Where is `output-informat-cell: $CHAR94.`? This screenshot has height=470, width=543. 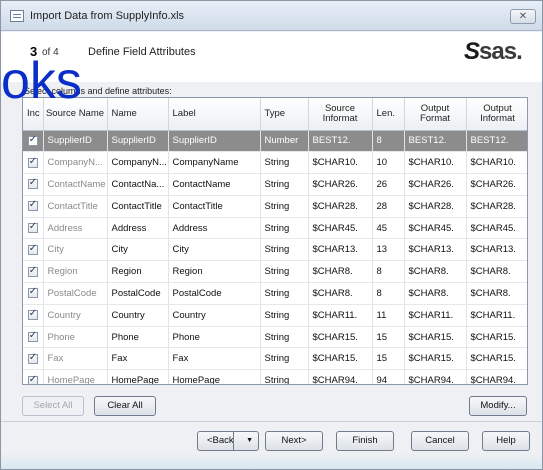 output-informat-cell: $CHAR94. is located at coordinates (496, 376).